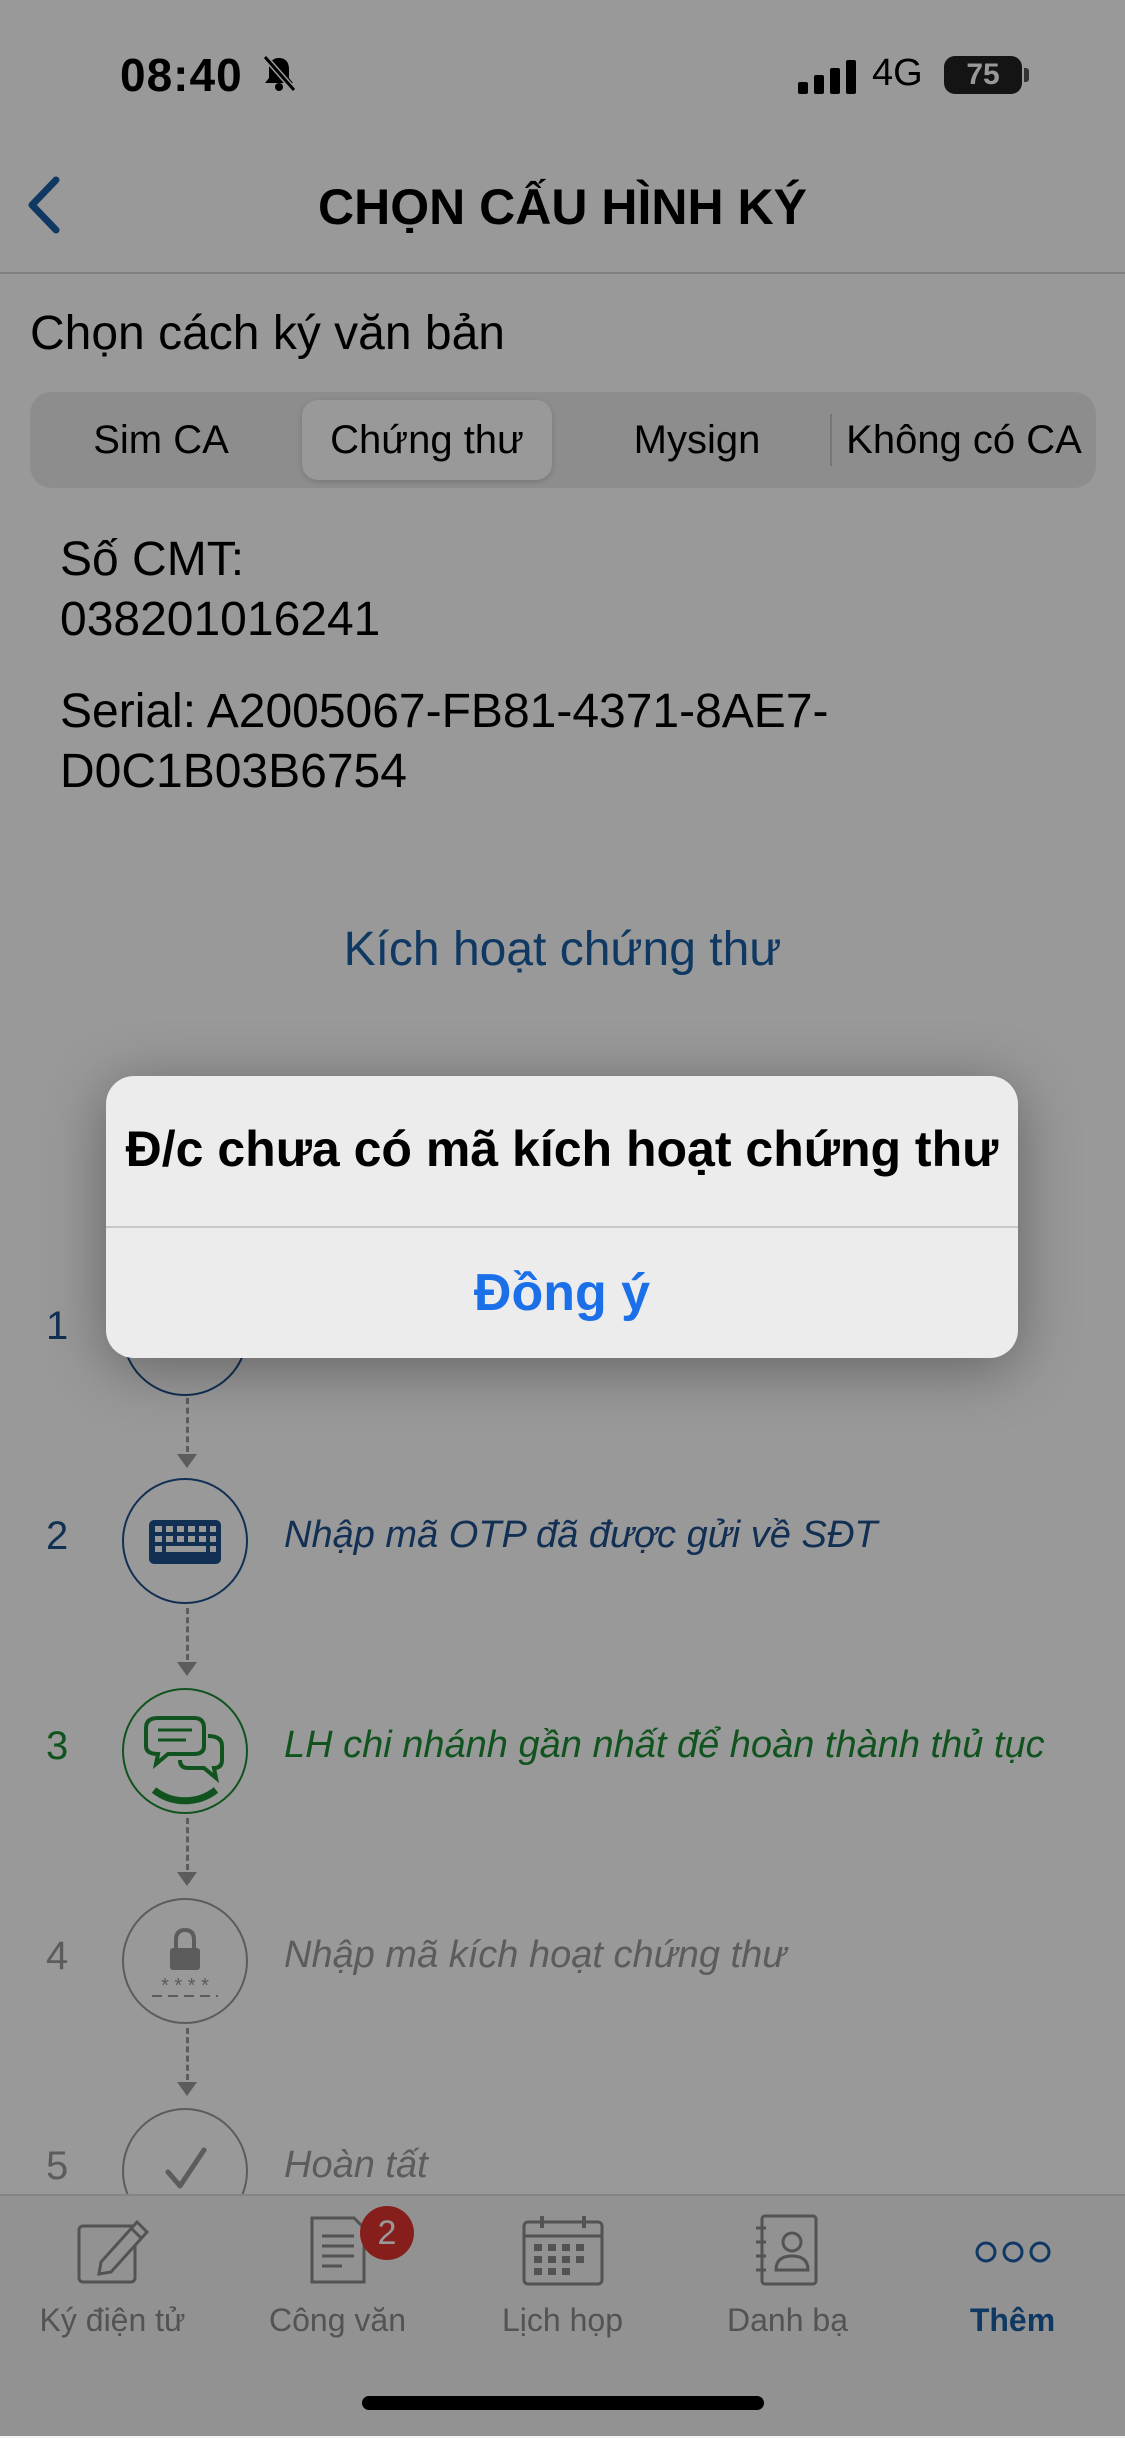 This screenshot has height=2438, width=1125. I want to click on alert-ok-button: Đồng ý, so click(562, 1293).